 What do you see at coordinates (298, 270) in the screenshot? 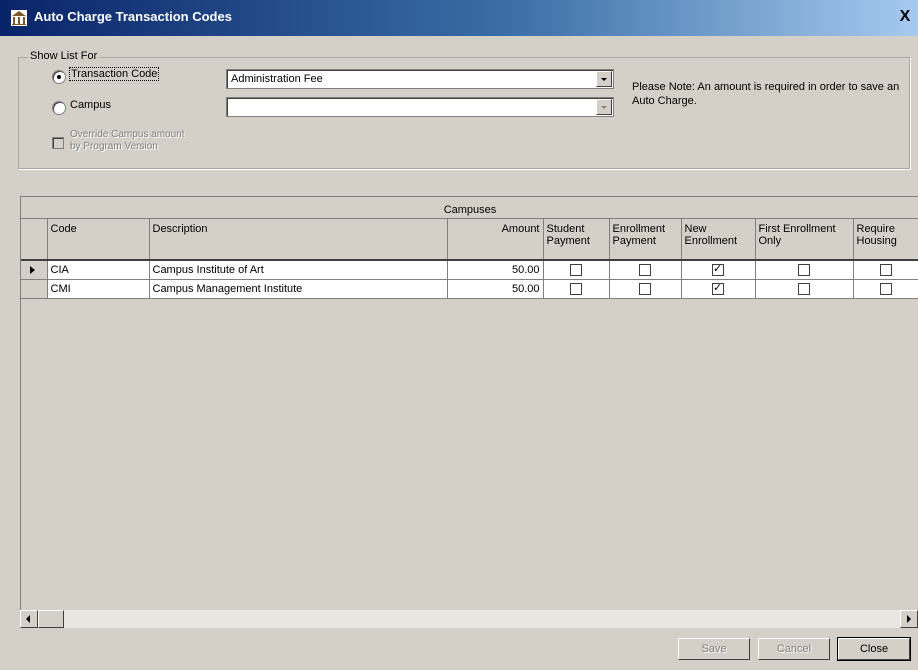
I see `cell-description: Campus Institute of Art` at bounding box center [298, 270].